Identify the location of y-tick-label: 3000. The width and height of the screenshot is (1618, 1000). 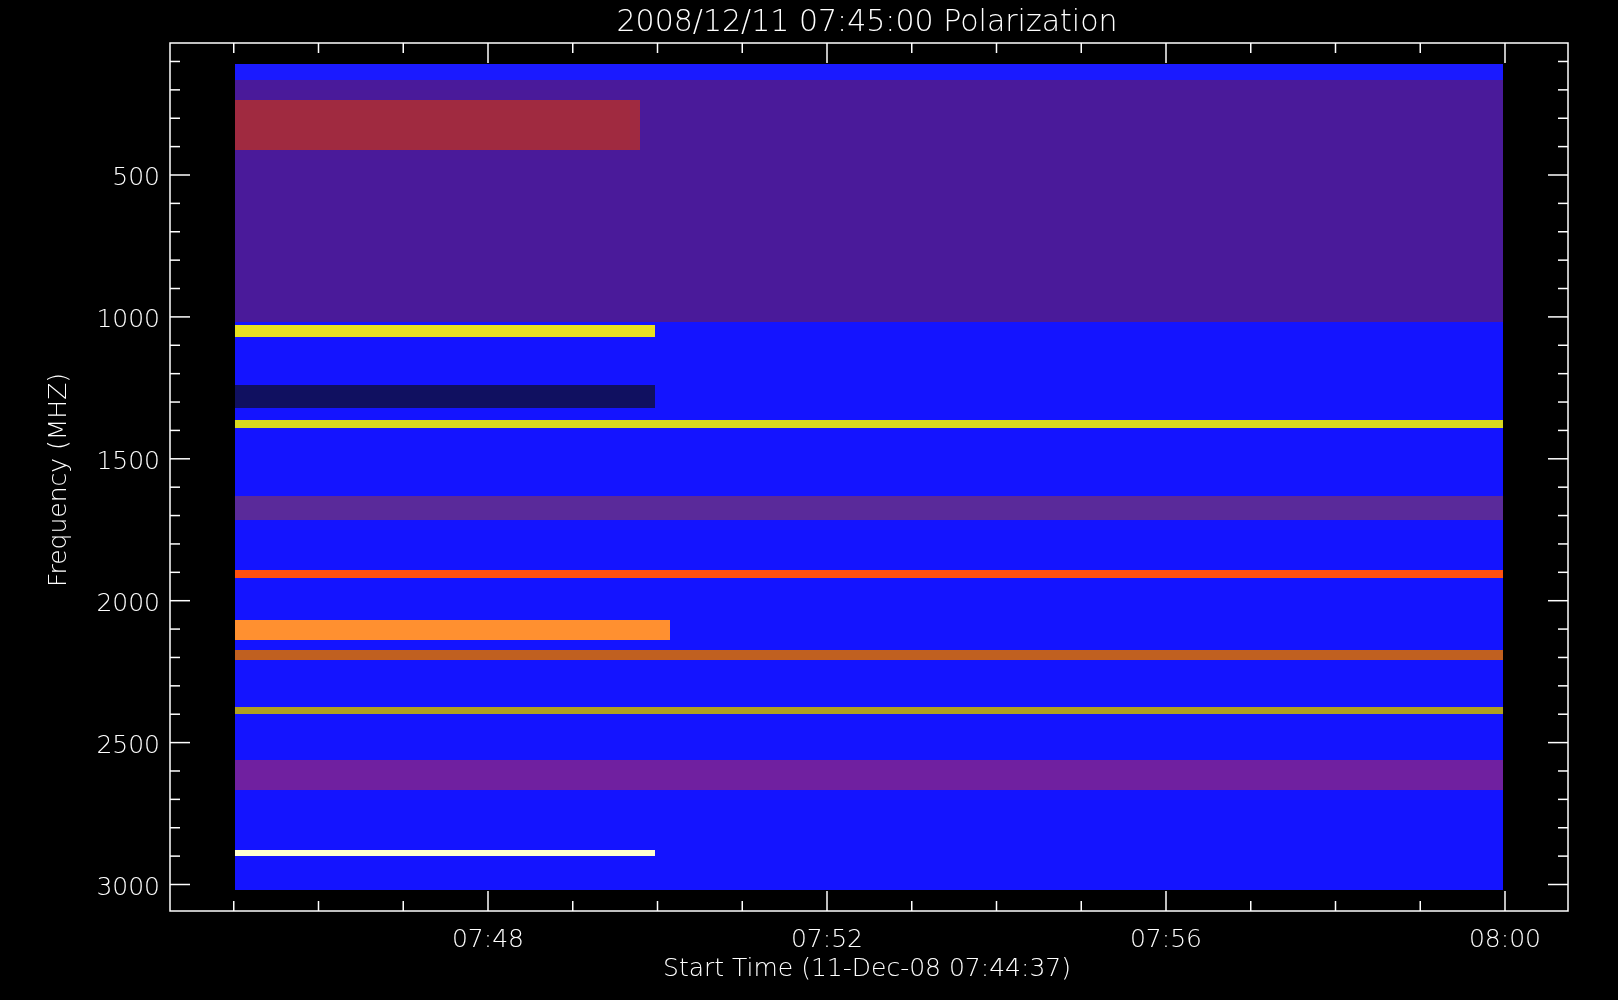
(128, 886).